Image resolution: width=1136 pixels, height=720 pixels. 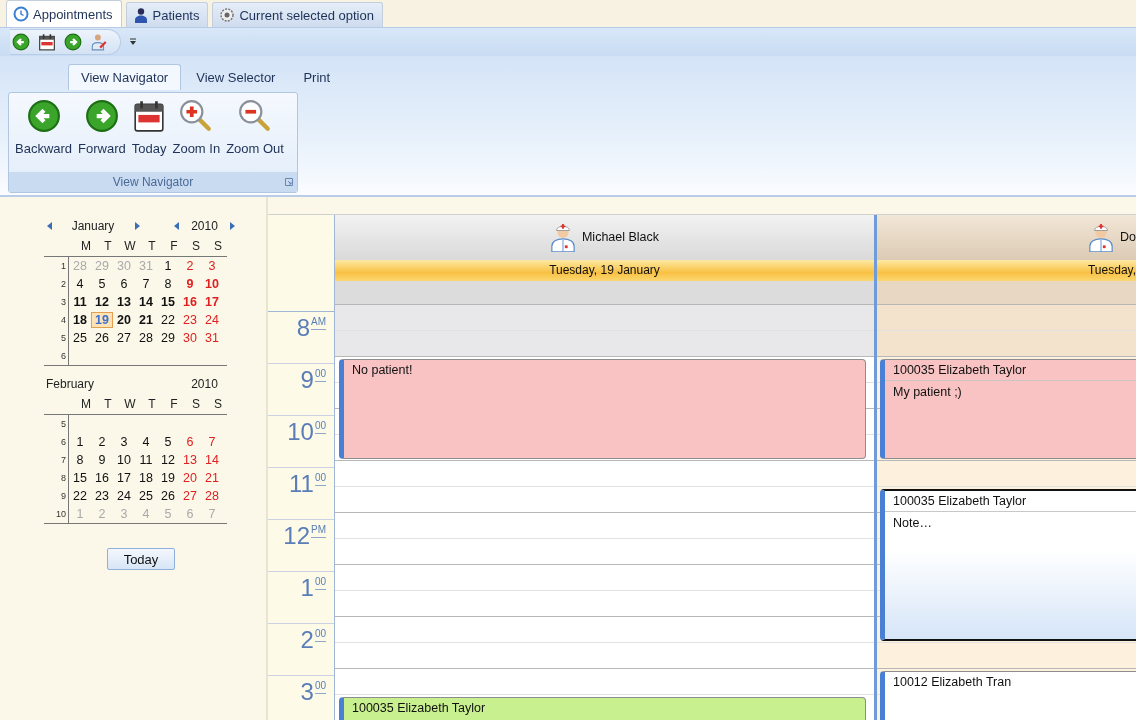 I want to click on ribbon-button: Zoom Out, so click(x=255, y=134).